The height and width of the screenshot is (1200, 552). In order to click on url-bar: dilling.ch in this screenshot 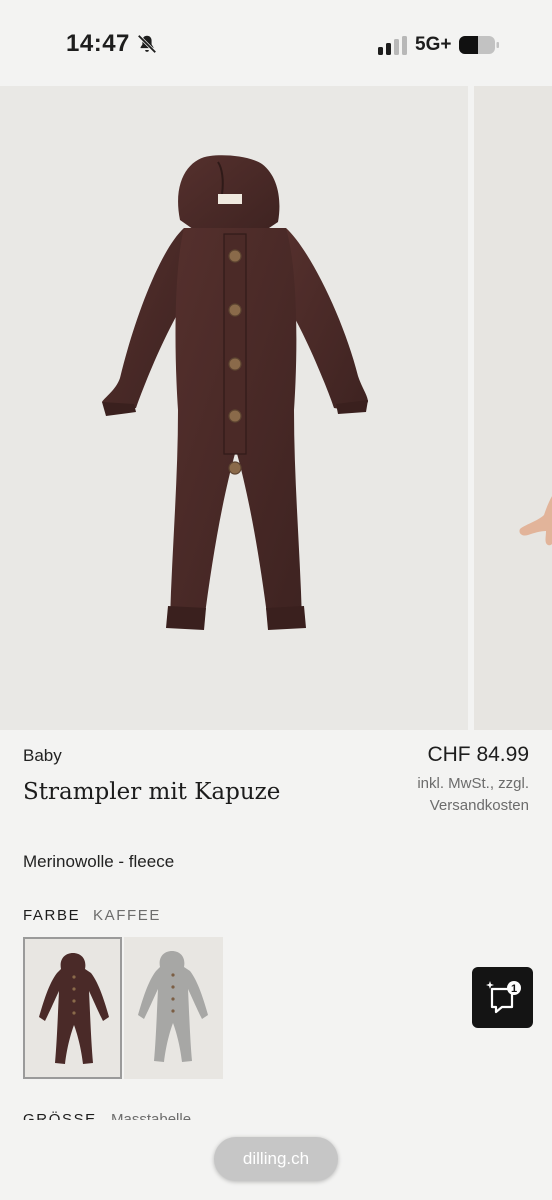, I will do `click(276, 1159)`.